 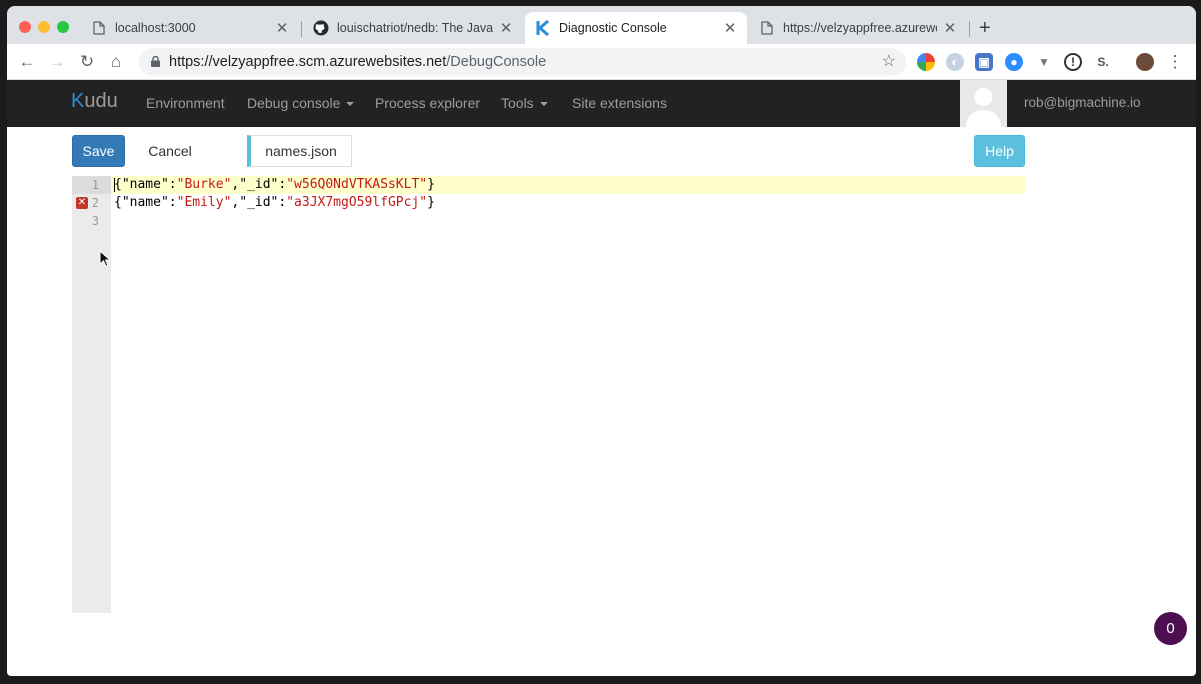 What do you see at coordinates (44, 27) in the screenshot?
I see `minimize-window-button` at bounding box center [44, 27].